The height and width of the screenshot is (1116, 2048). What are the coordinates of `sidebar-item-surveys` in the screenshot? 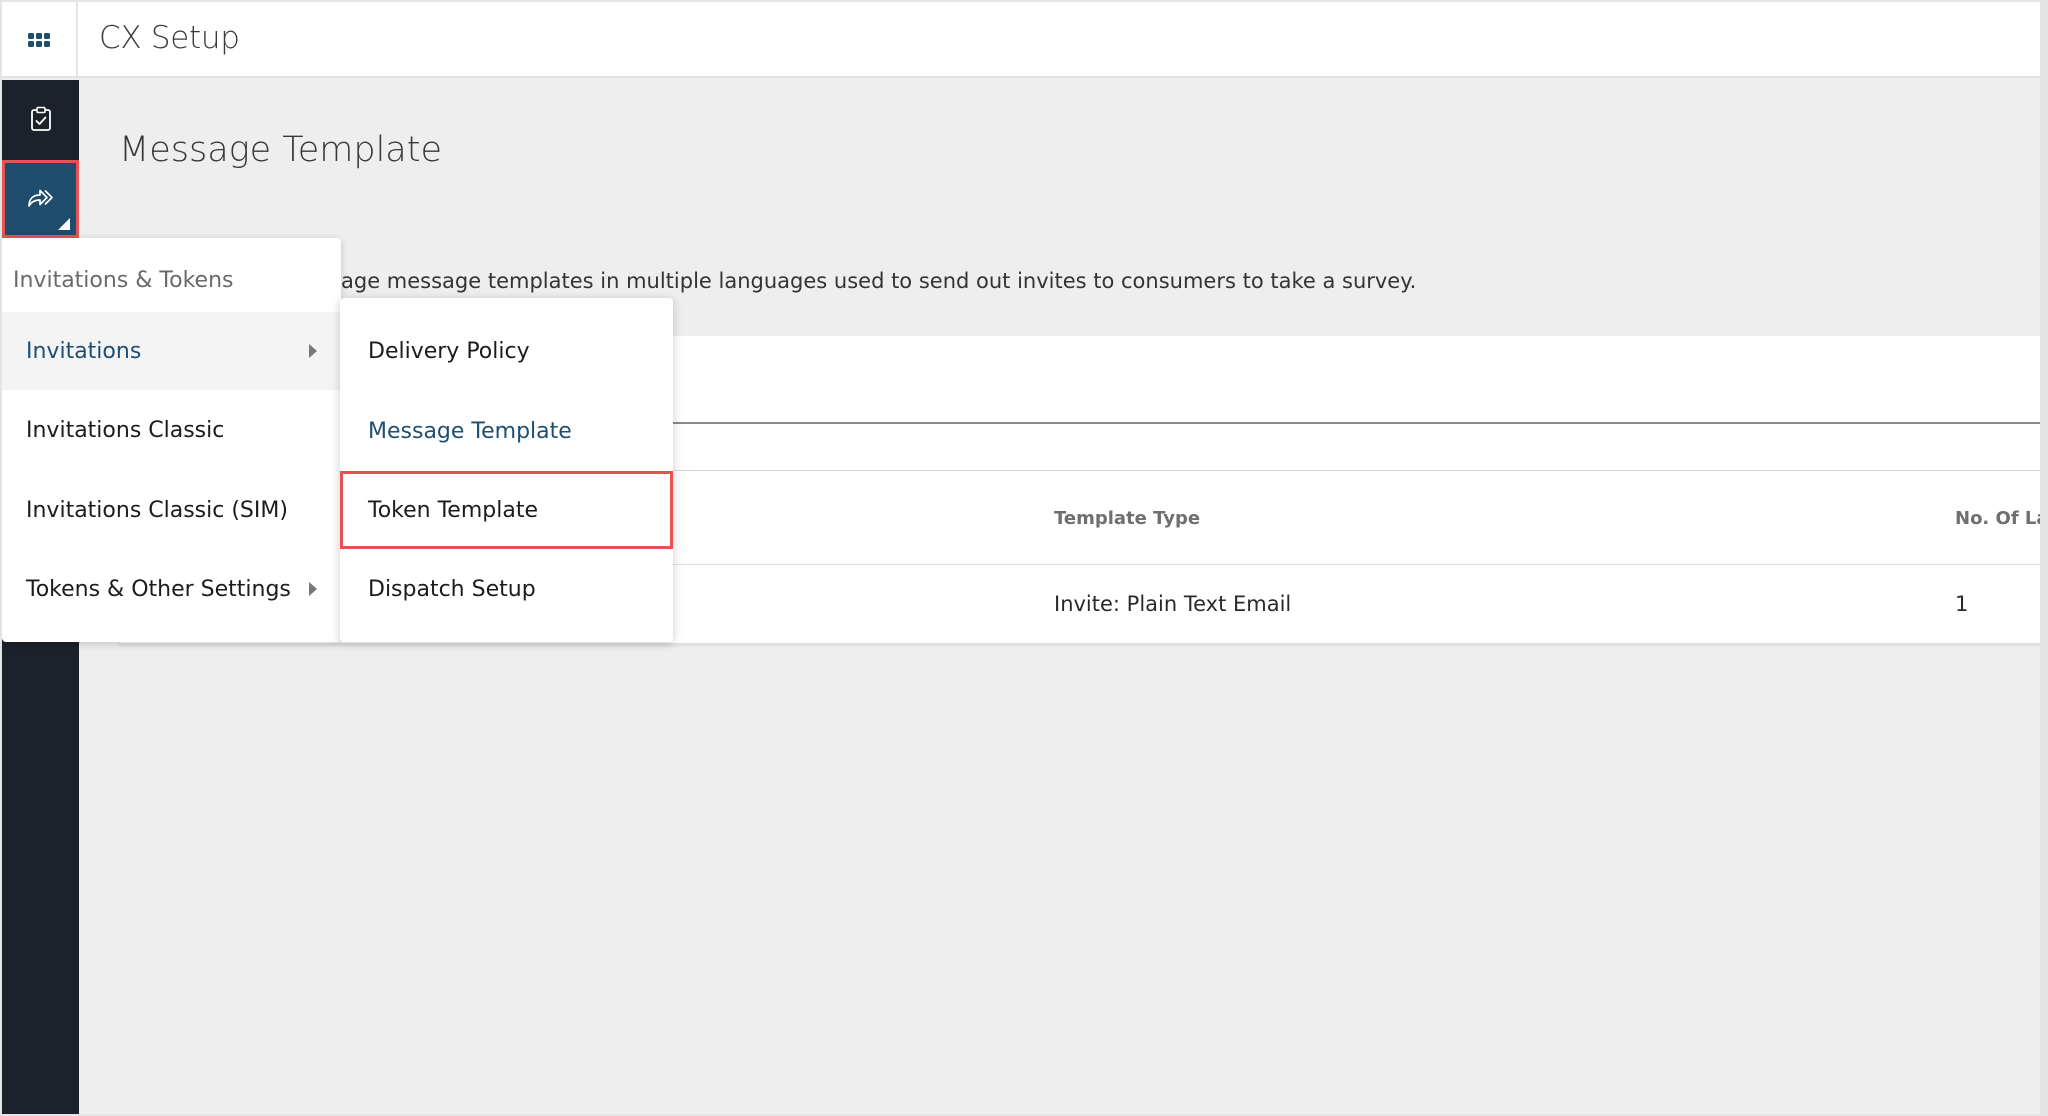 It's located at (40, 119).